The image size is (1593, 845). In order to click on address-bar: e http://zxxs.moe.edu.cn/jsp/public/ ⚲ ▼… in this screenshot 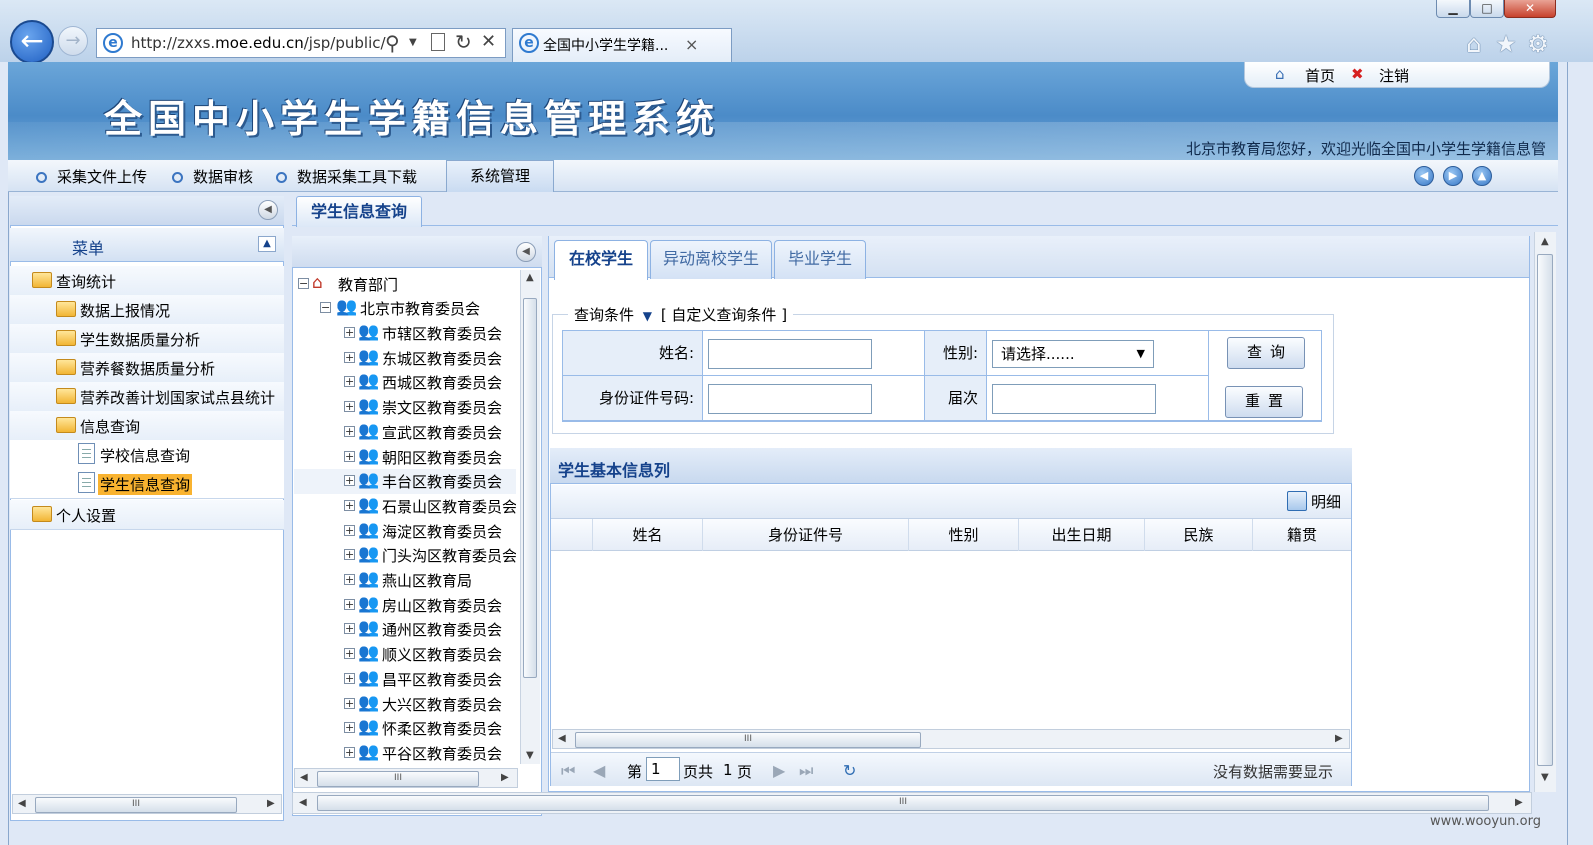, I will do `click(301, 43)`.